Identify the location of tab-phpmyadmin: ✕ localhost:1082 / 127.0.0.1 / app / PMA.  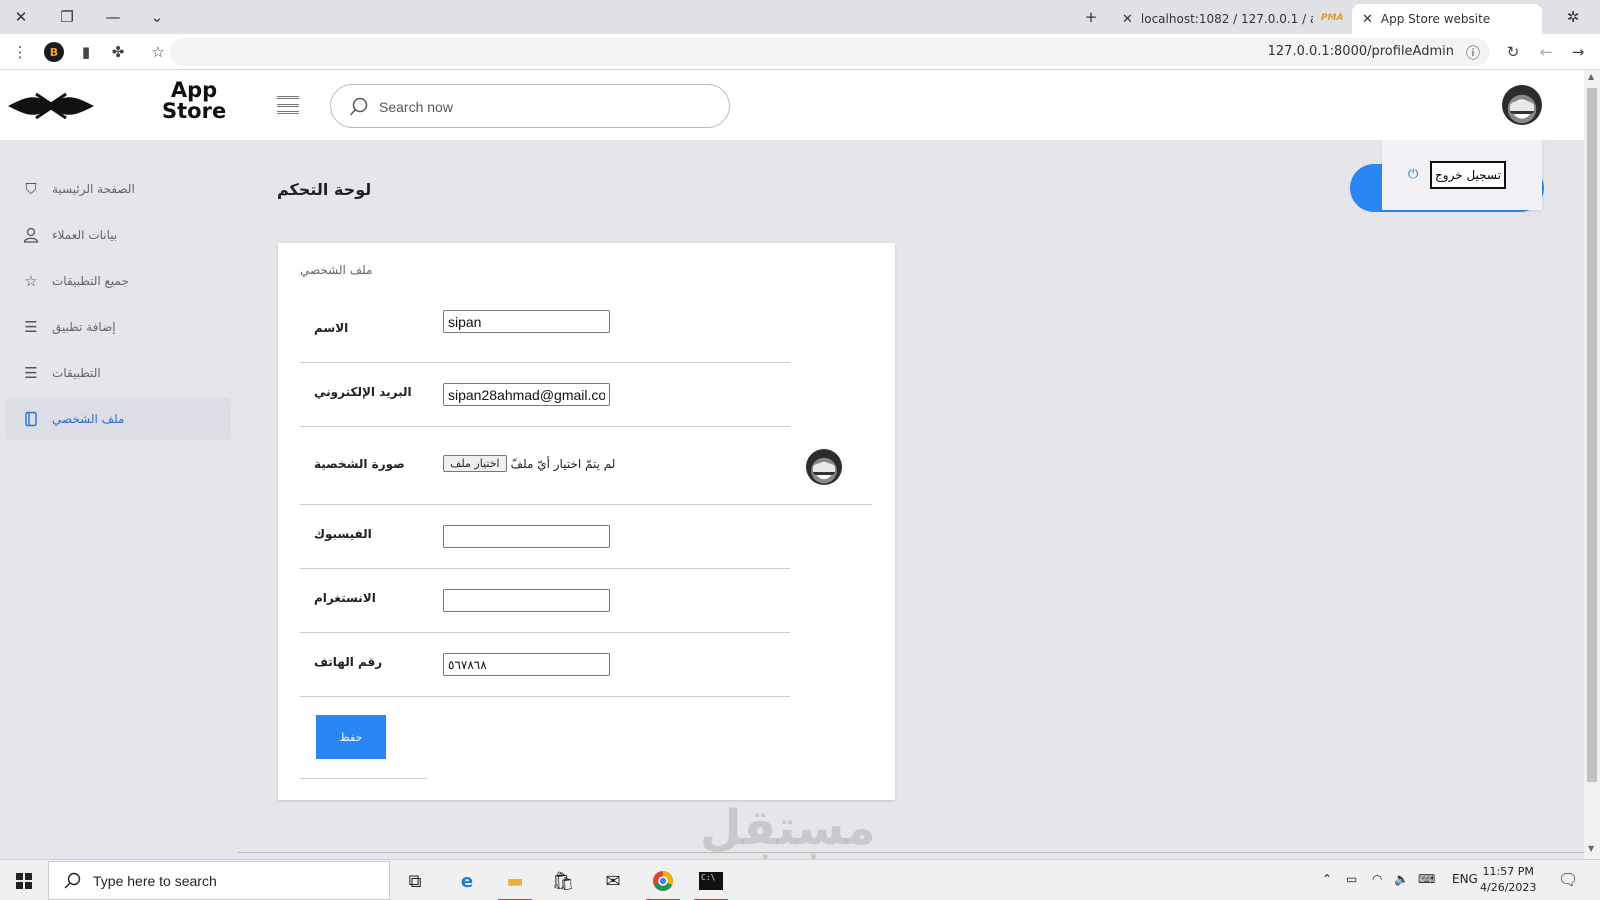
(1230, 19).